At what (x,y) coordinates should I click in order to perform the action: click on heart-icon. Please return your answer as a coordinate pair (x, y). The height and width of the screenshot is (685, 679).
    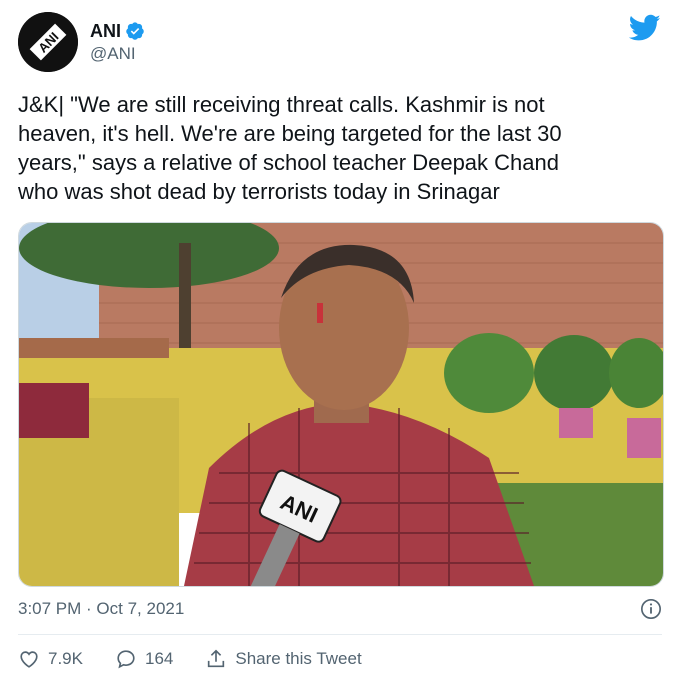
    Looking at the image, I should click on (29, 659).